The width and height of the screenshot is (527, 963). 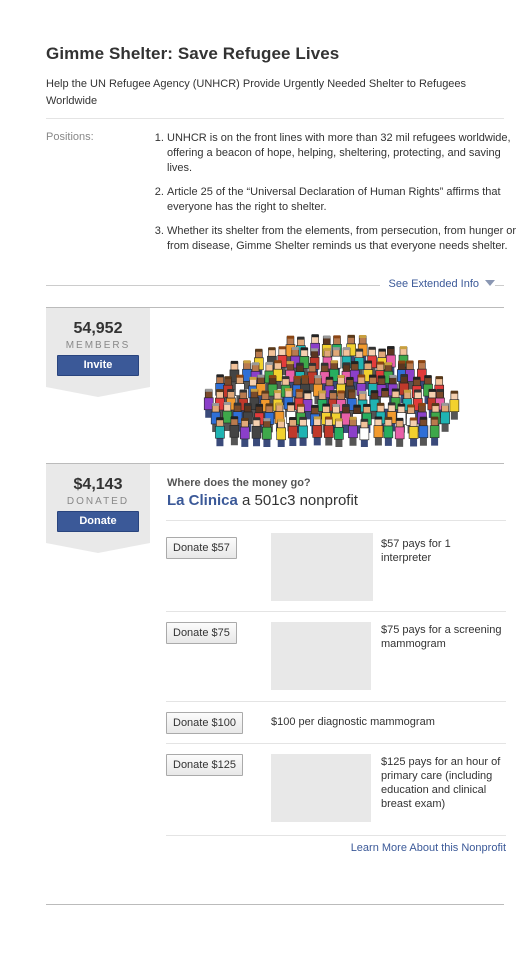 I want to click on see-extended-info-label: See Extended Info, so click(x=433, y=284).